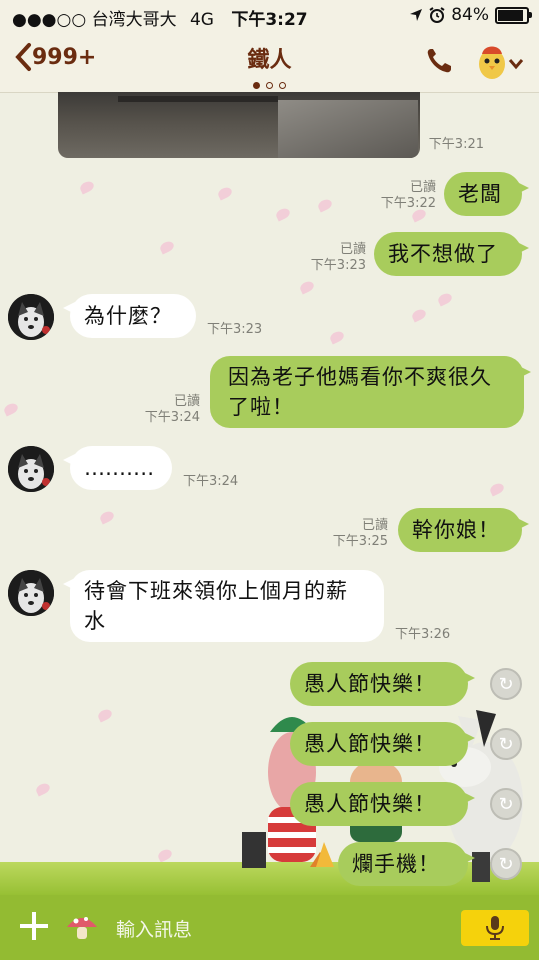 The image size is (539, 960). What do you see at coordinates (276, 930) in the screenshot?
I see `message-input` at bounding box center [276, 930].